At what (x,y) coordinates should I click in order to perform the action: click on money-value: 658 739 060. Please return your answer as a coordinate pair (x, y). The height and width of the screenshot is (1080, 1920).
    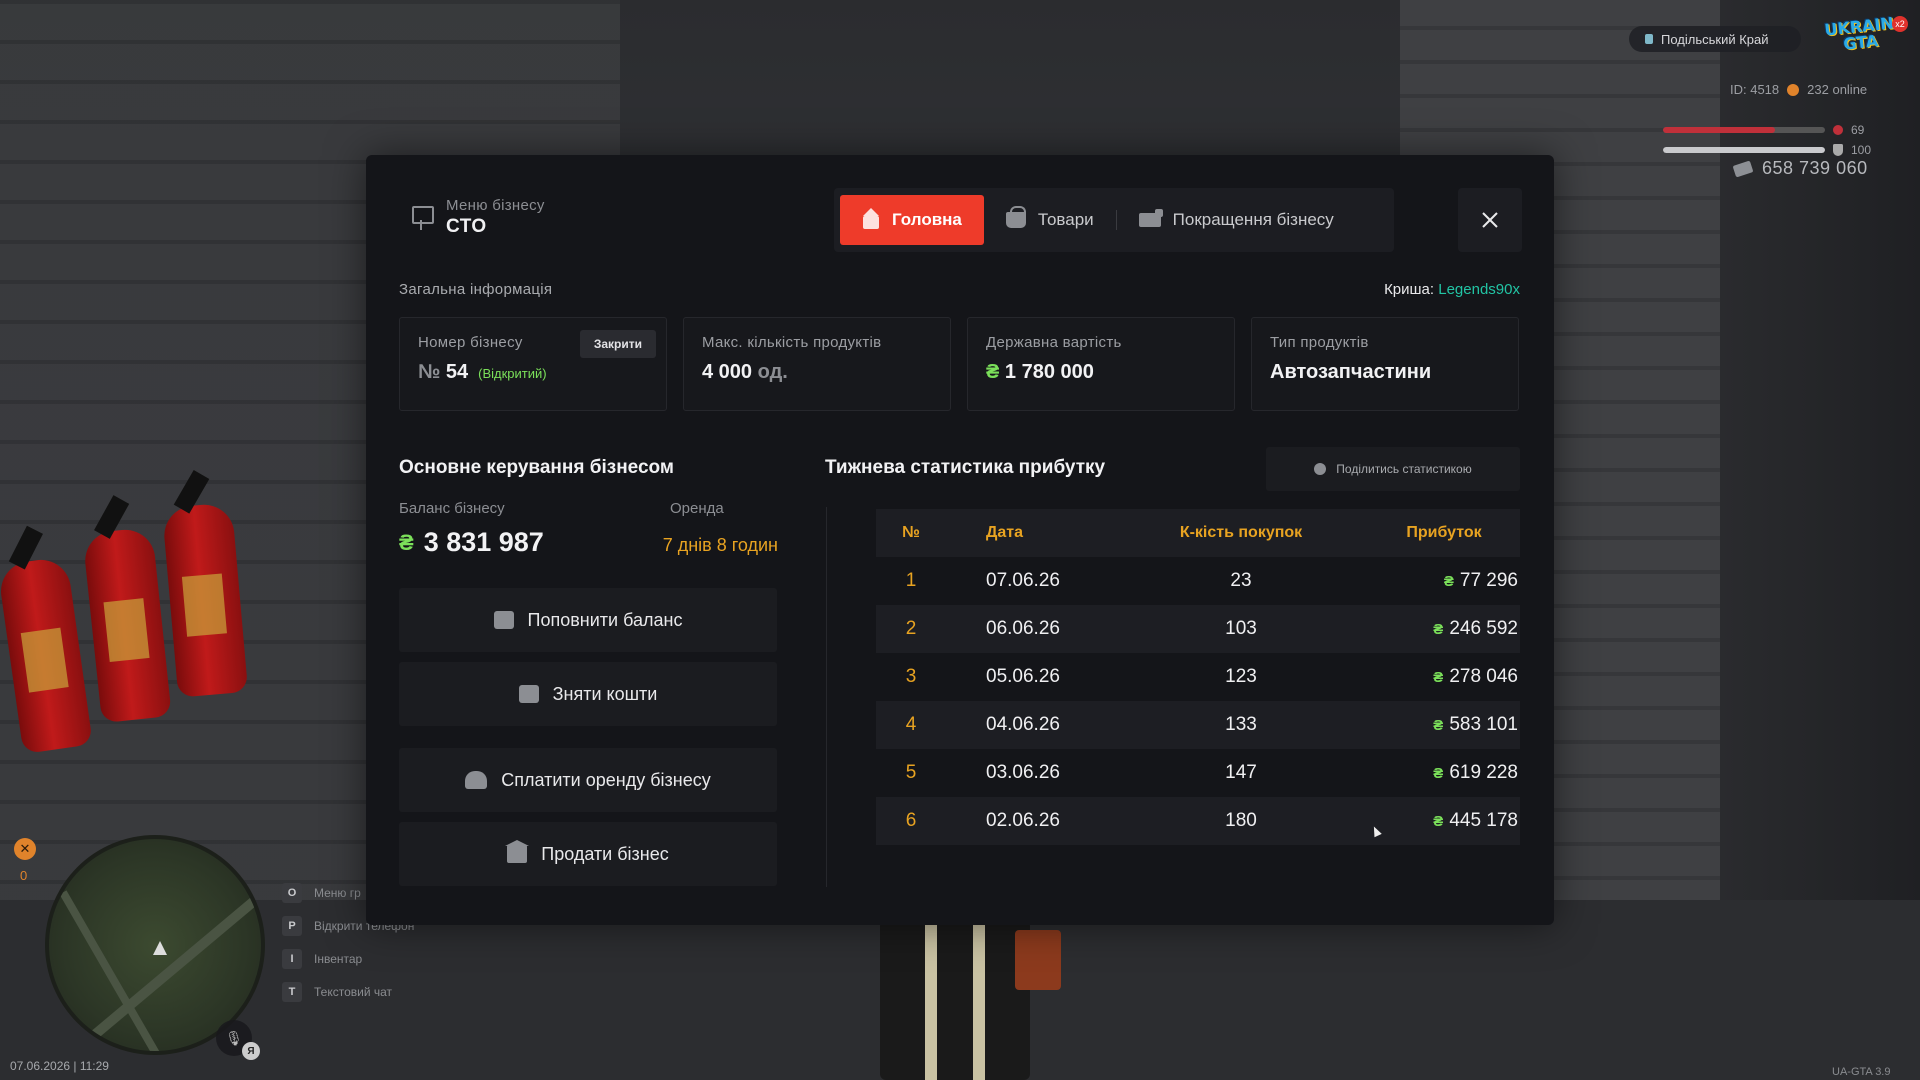
    Looking at the image, I should click on (1815, 168).